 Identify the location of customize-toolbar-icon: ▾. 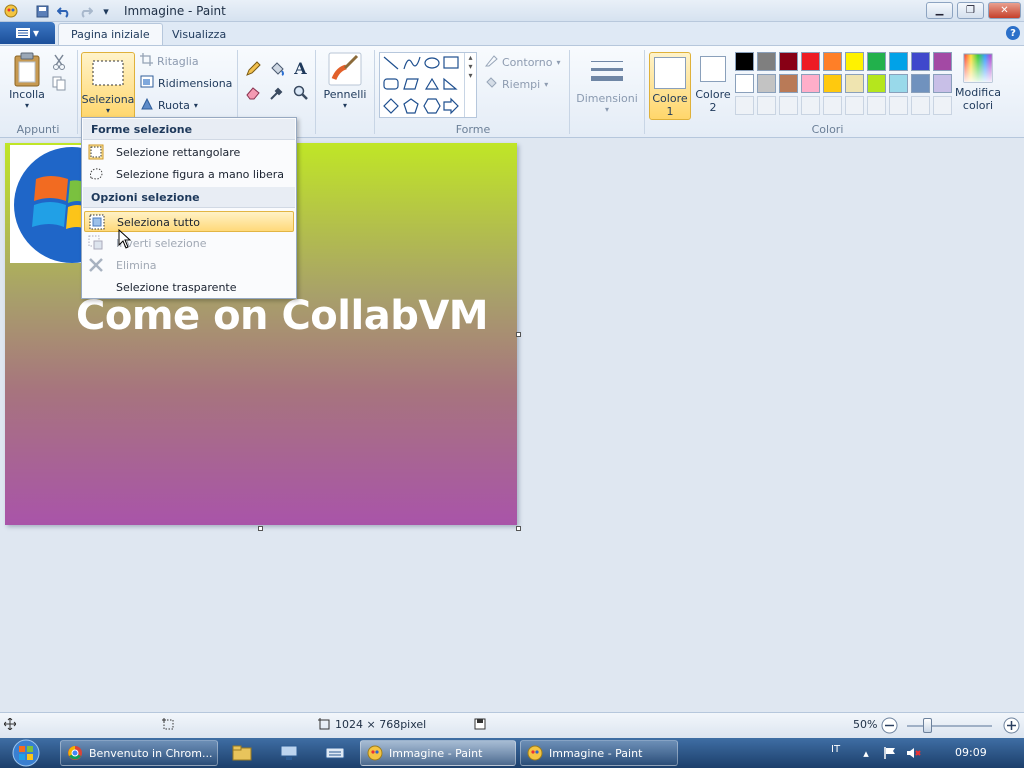
(106, 11).